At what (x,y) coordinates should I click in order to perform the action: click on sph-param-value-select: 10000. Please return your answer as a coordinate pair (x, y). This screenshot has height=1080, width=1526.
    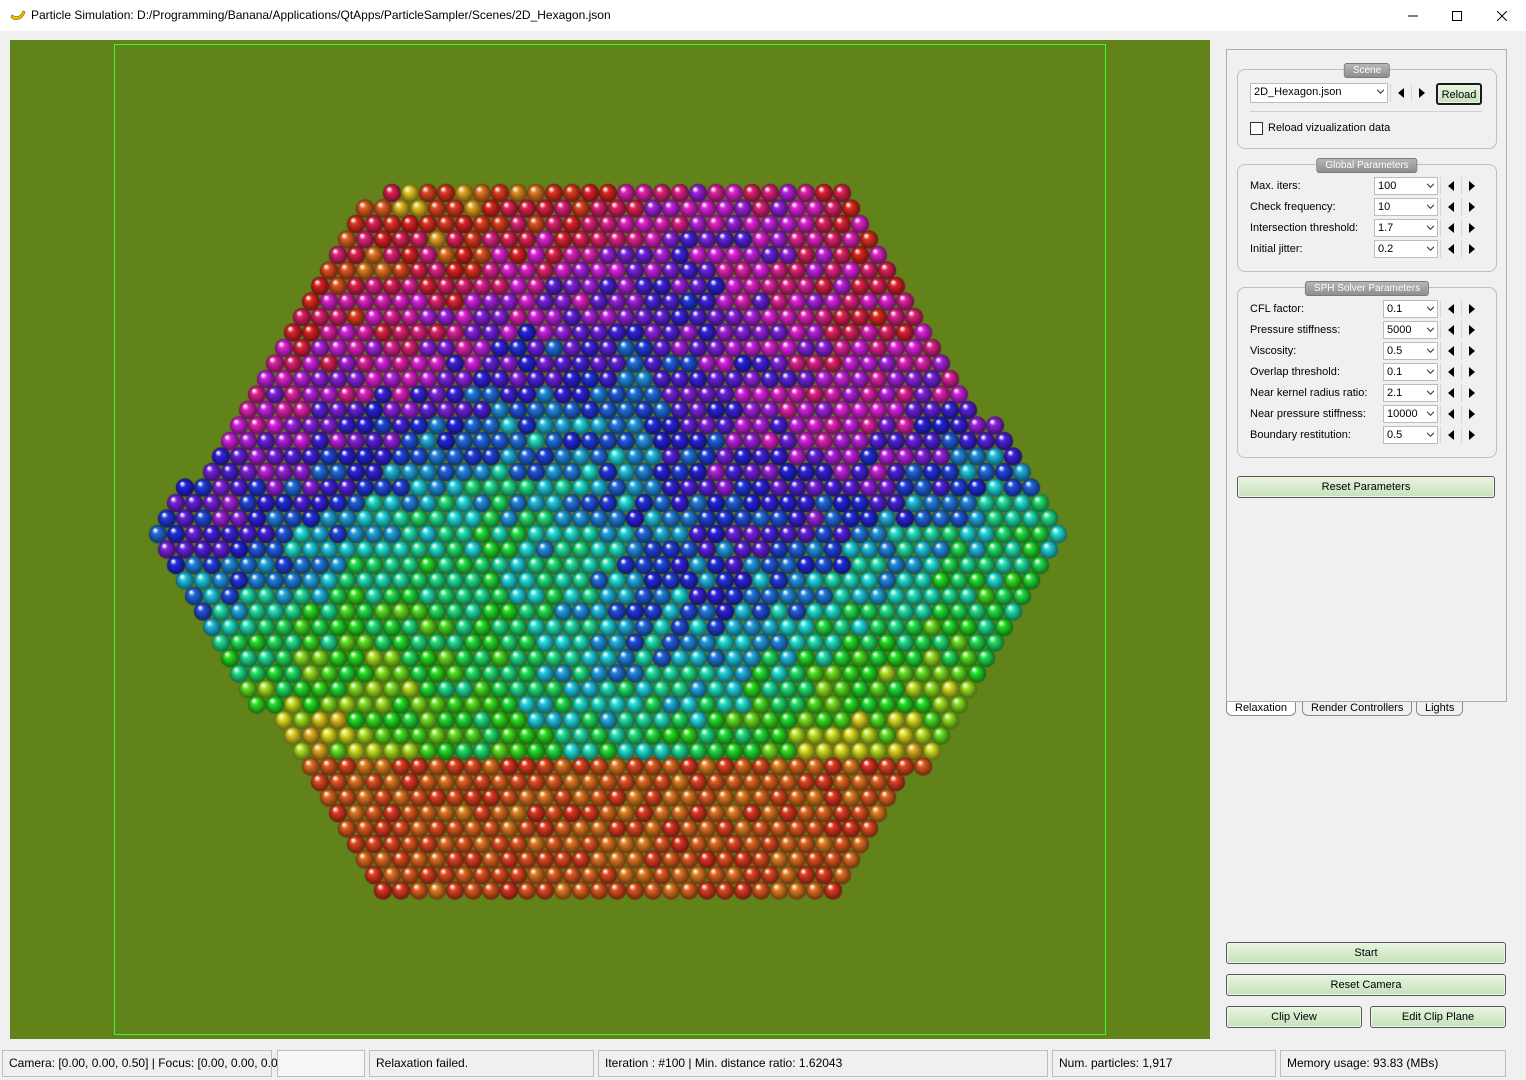
    Looking at the image, I should click on (1410, 414).